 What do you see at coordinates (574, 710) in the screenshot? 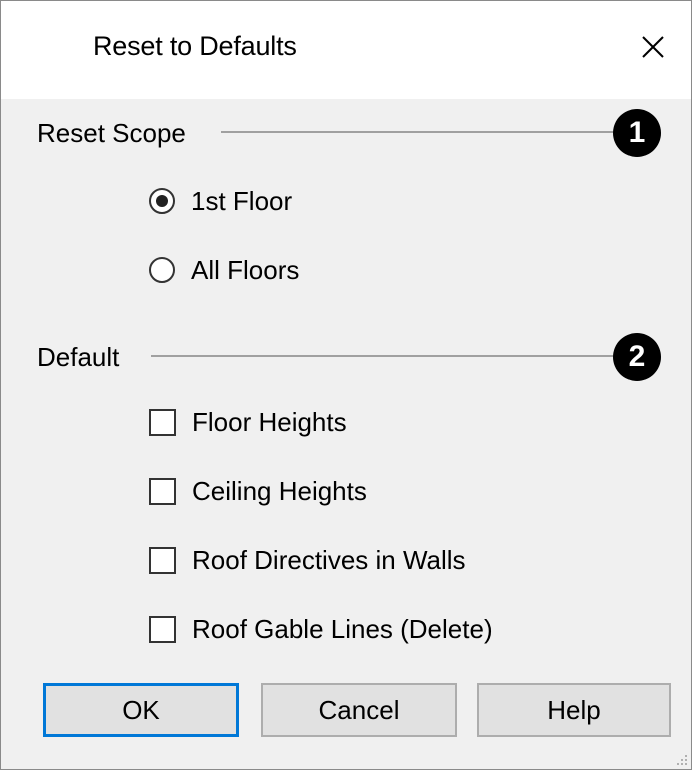
I see `help-button: Help` at bounding box center [574, 710].